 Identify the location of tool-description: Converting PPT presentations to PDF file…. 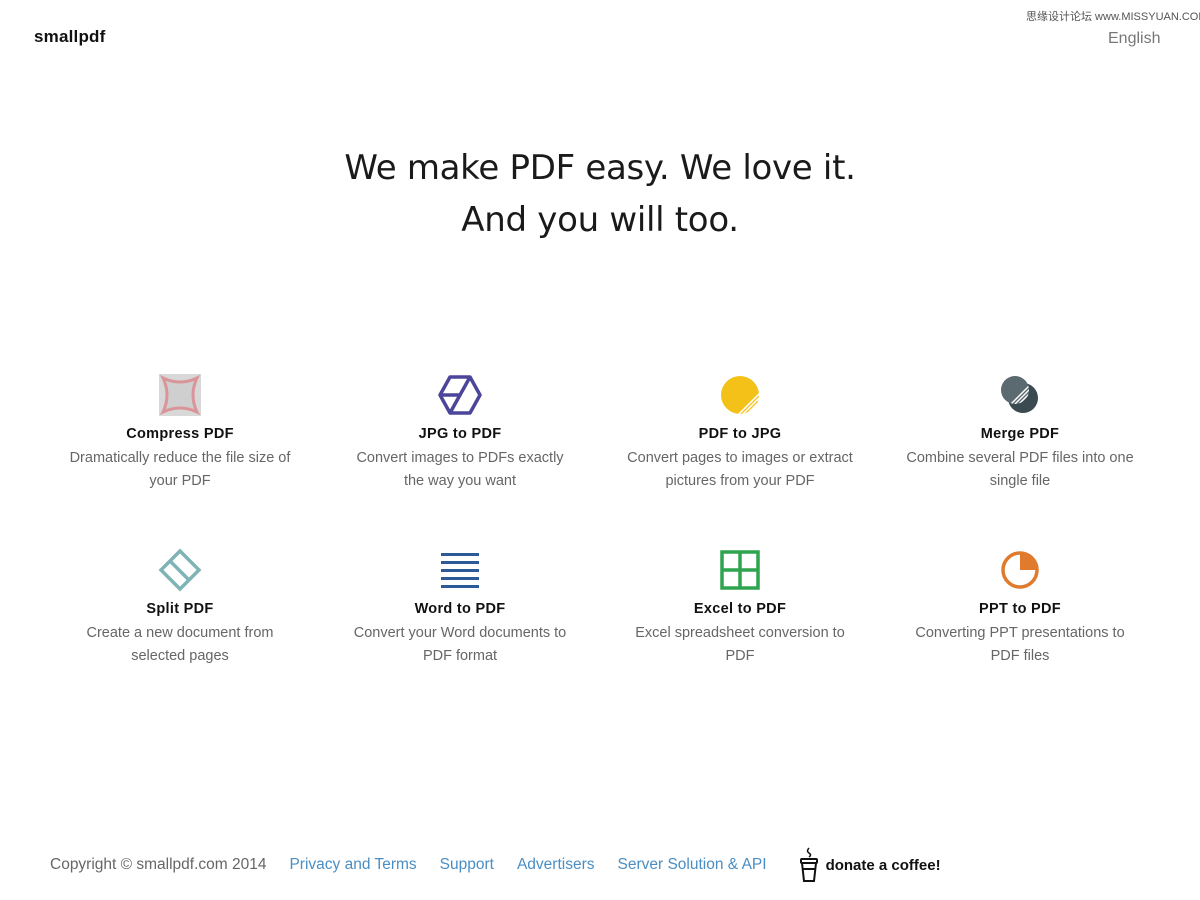
(1020, 644).